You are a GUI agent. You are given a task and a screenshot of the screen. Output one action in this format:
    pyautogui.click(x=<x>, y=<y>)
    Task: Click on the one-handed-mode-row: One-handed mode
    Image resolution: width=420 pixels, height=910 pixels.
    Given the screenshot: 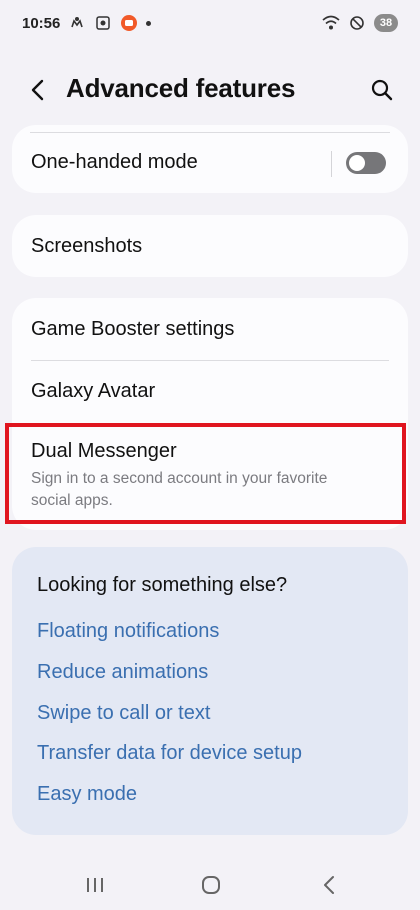 What is the action you would take?
    pyautogui.click(x=210, y=159)
    